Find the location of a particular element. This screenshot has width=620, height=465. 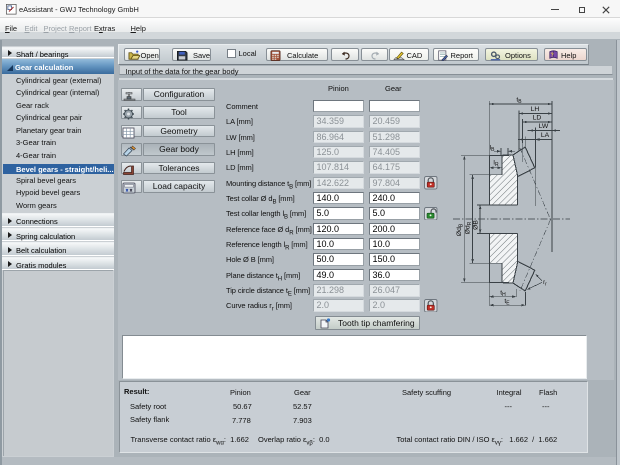

svg-text: ØdB is located at coordinates (460, 229).